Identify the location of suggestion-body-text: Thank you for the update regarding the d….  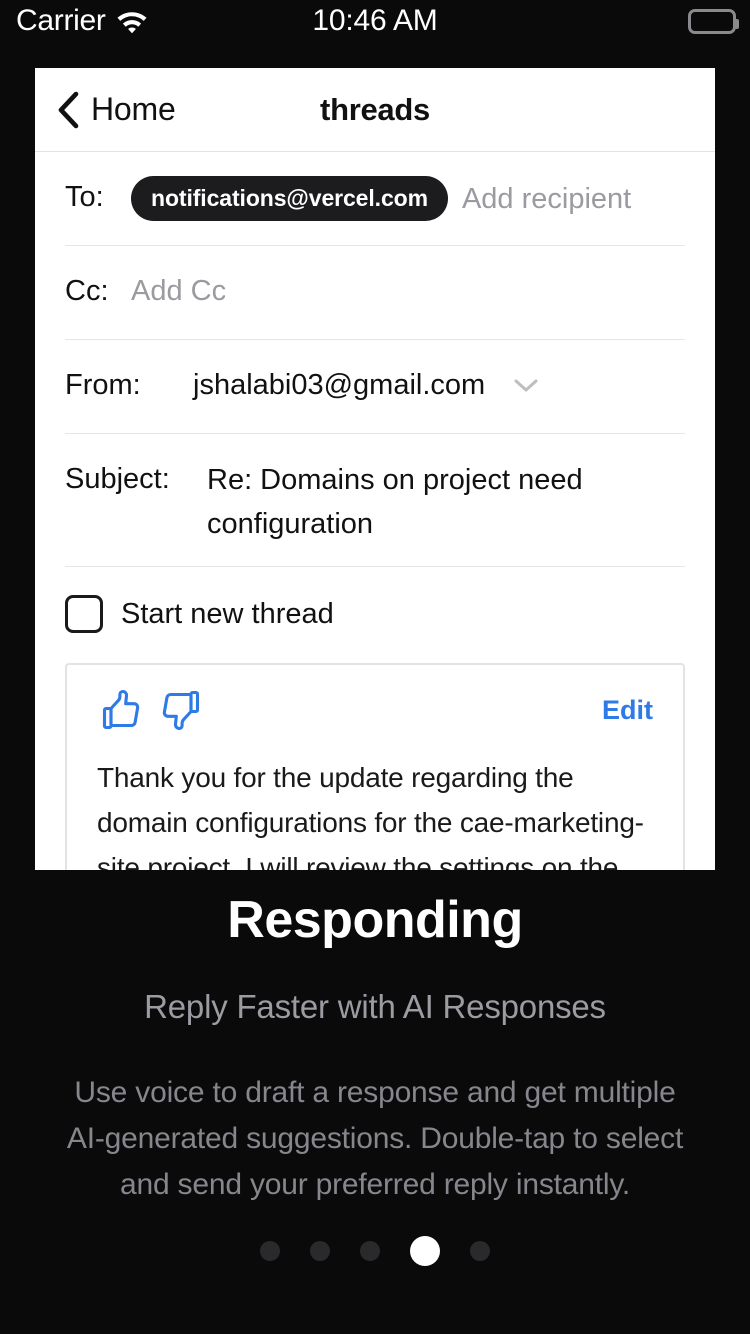
(370, 816).